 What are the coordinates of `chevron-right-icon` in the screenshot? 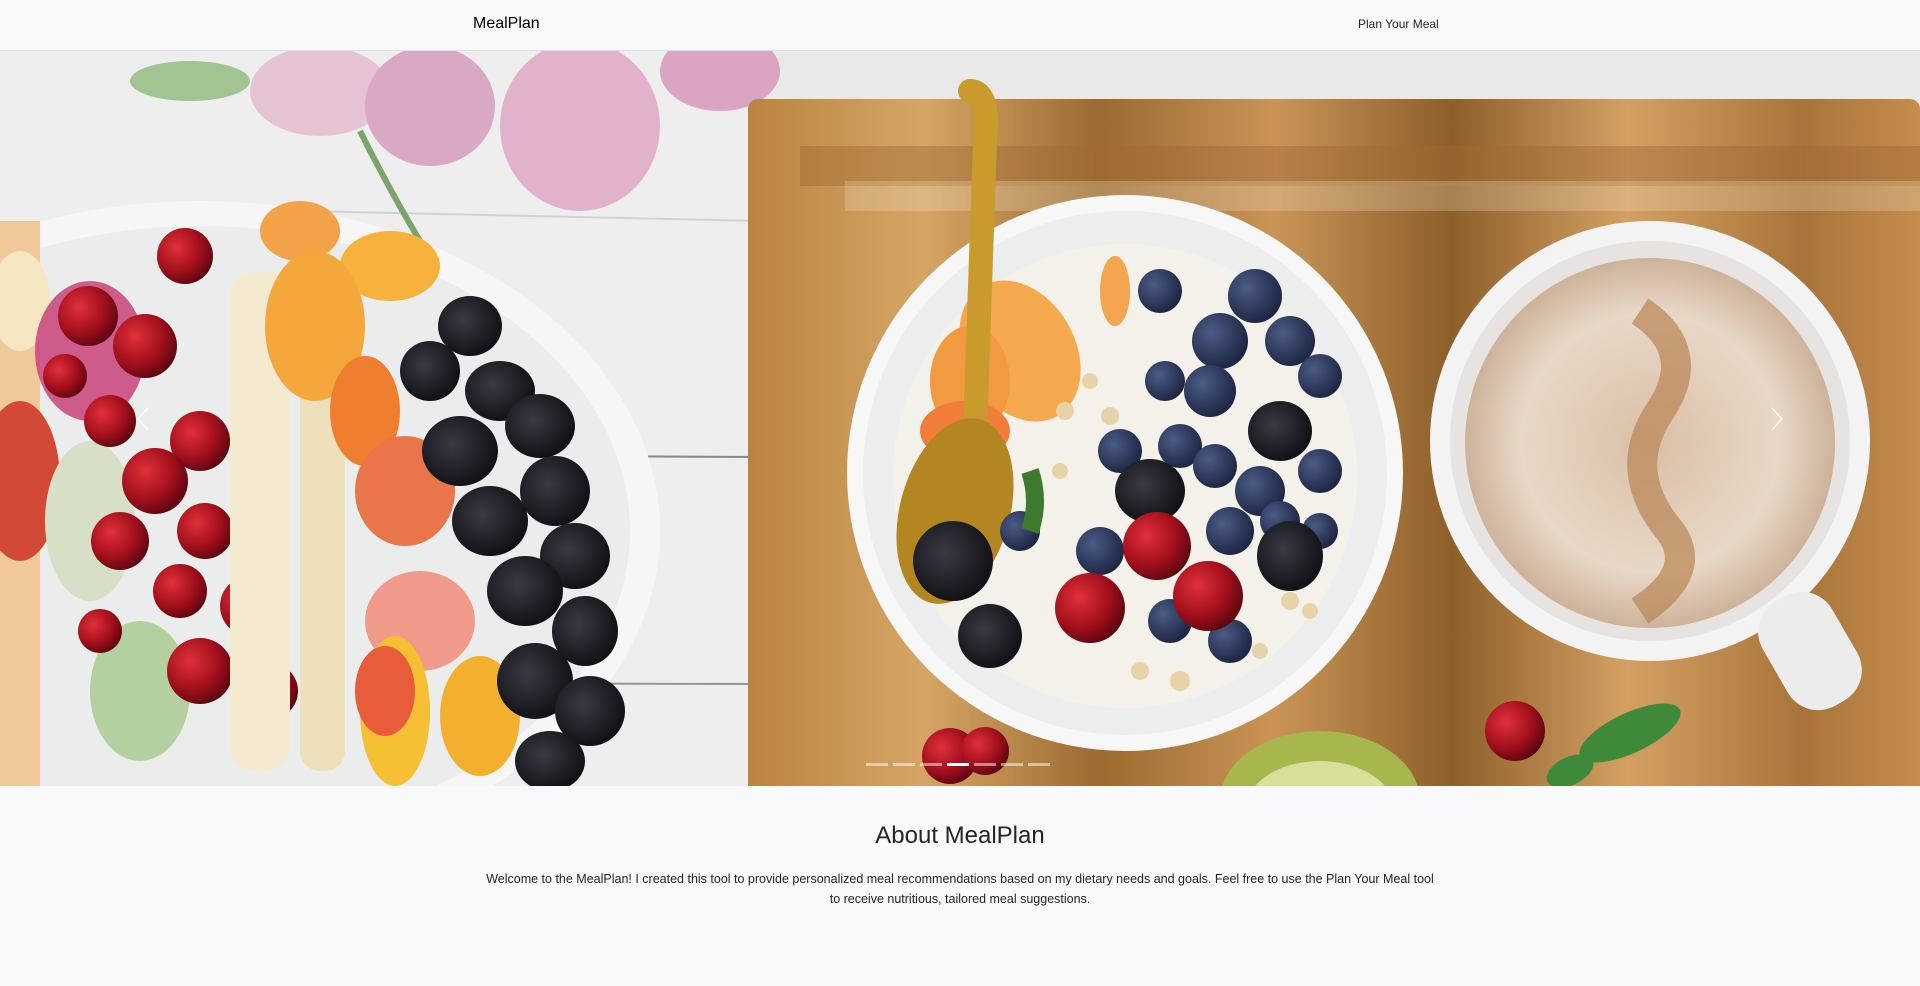 It's located at (1777, 419).